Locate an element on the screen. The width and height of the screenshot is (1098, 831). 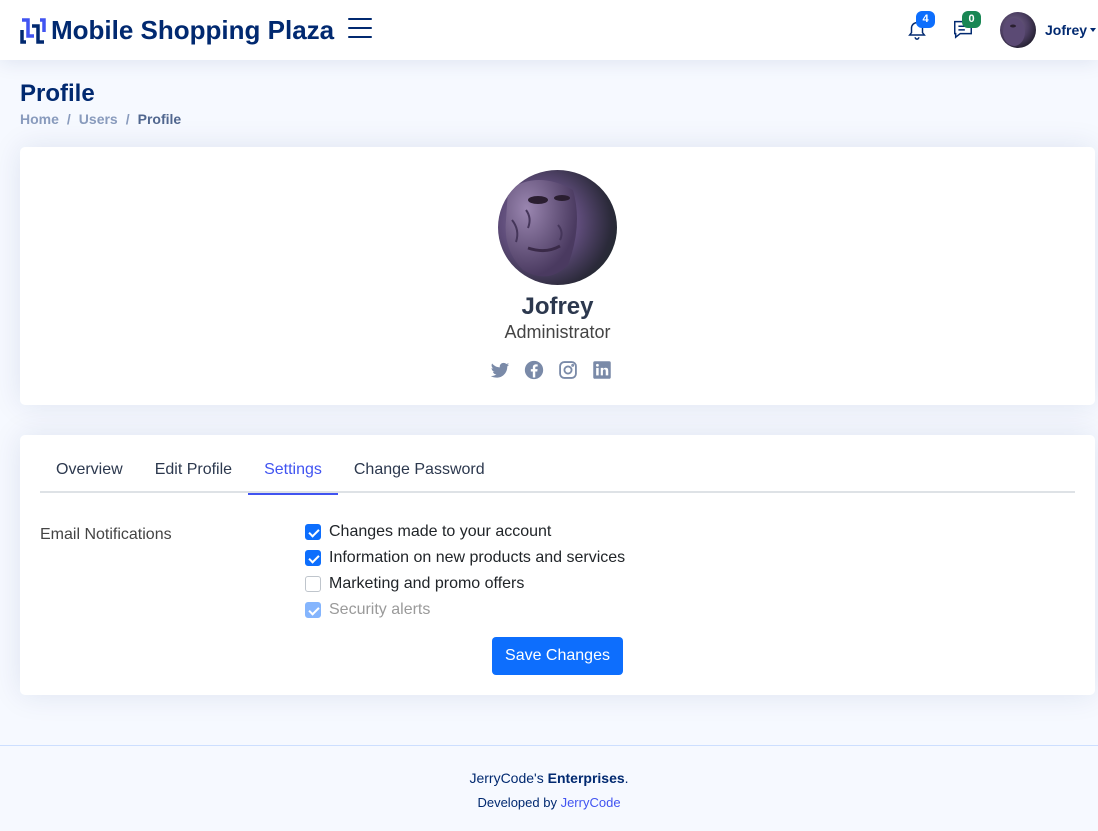
chevron-down-icon is located at coordinates (1093, 30).